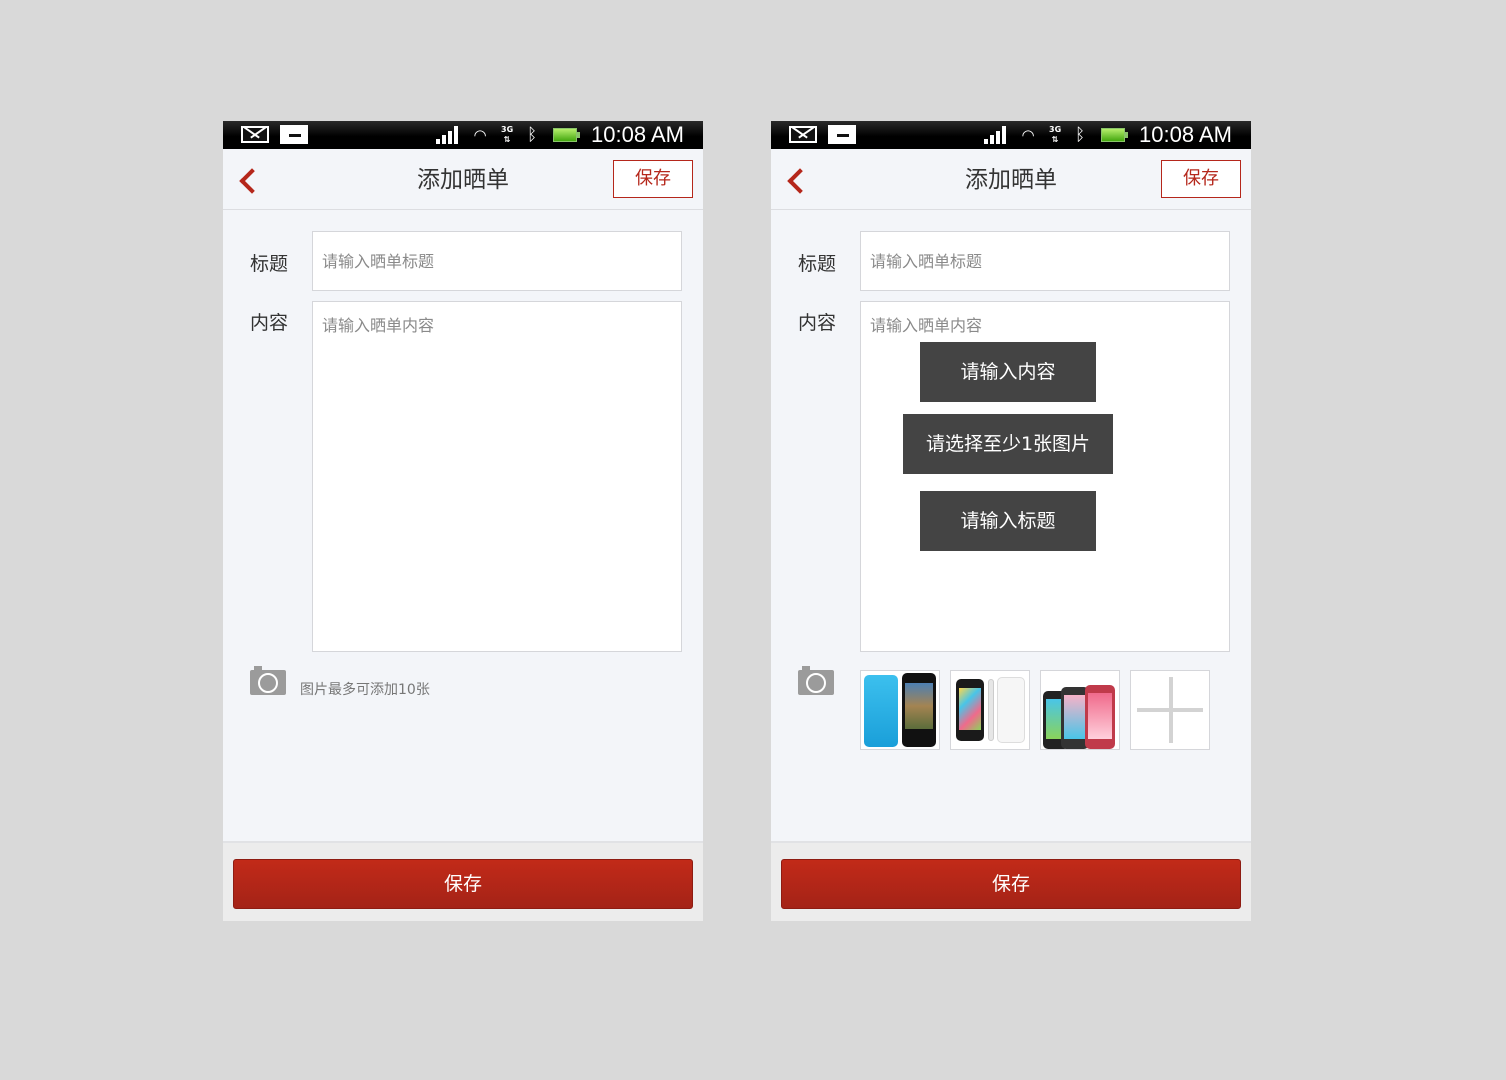 The width and height of the screenshot is (1506, 1080). Describe the element at coordinates (881, 711) in the screenshot. I see `iphone-5c-blue-photo` at that location.